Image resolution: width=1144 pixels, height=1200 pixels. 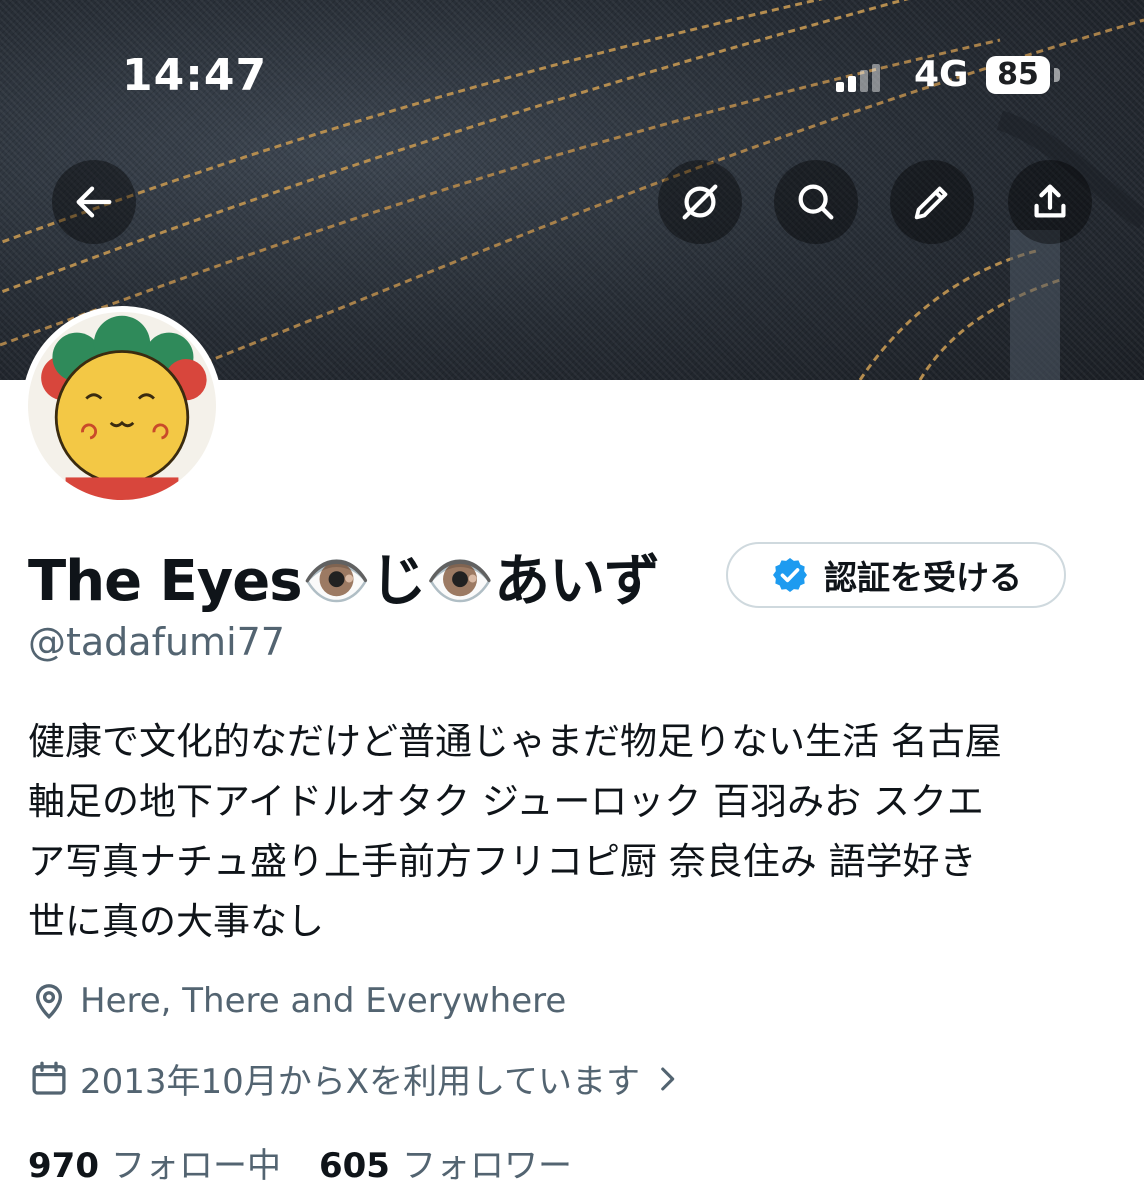 I want to click on display-name: The Eyes👁️じ👁️あいず, so click(x=344, y=581).